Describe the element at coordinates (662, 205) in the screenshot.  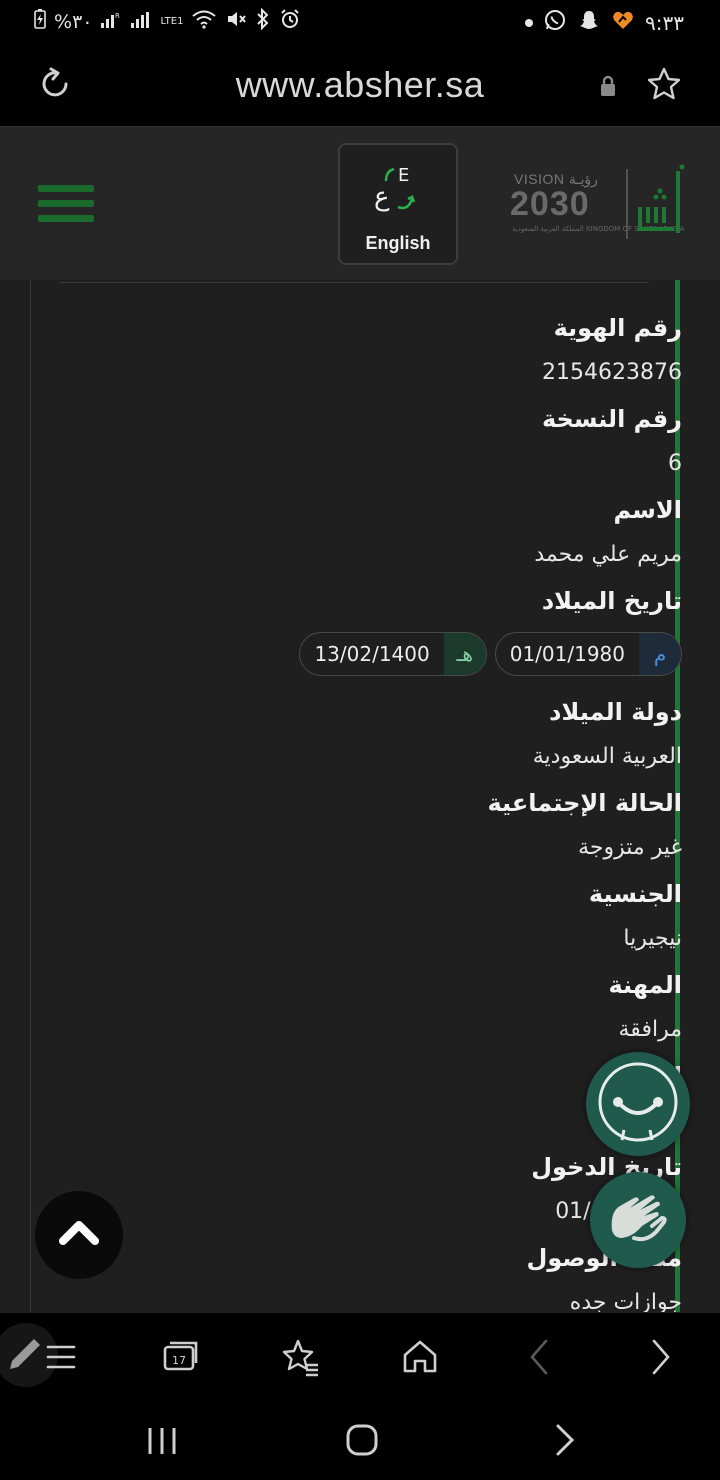
I see `absher-logo` at that location.